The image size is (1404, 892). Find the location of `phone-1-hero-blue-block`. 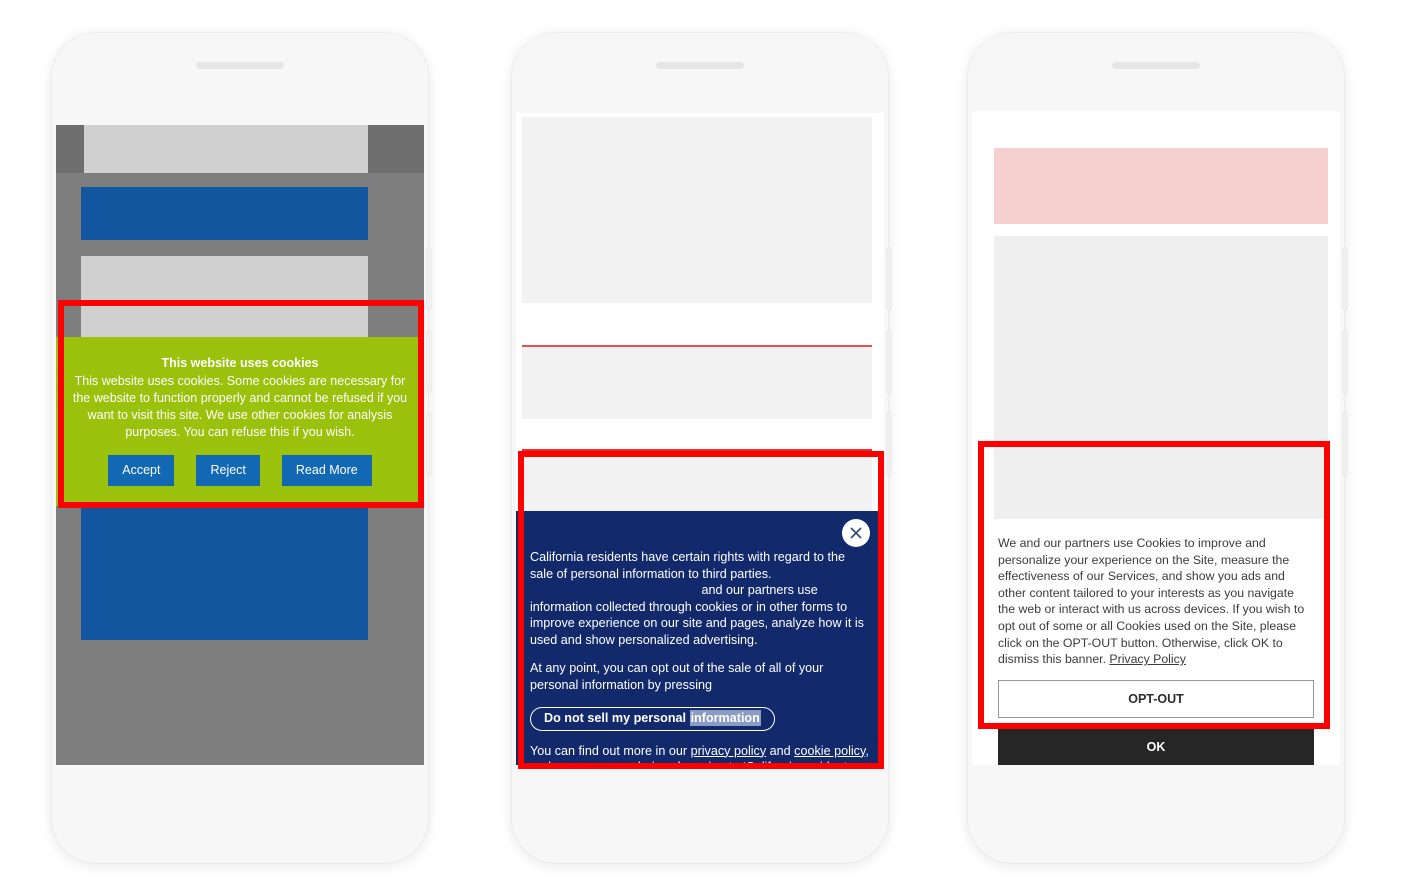

phone-1-hero-blue-block is located at coordinates (224, 213).